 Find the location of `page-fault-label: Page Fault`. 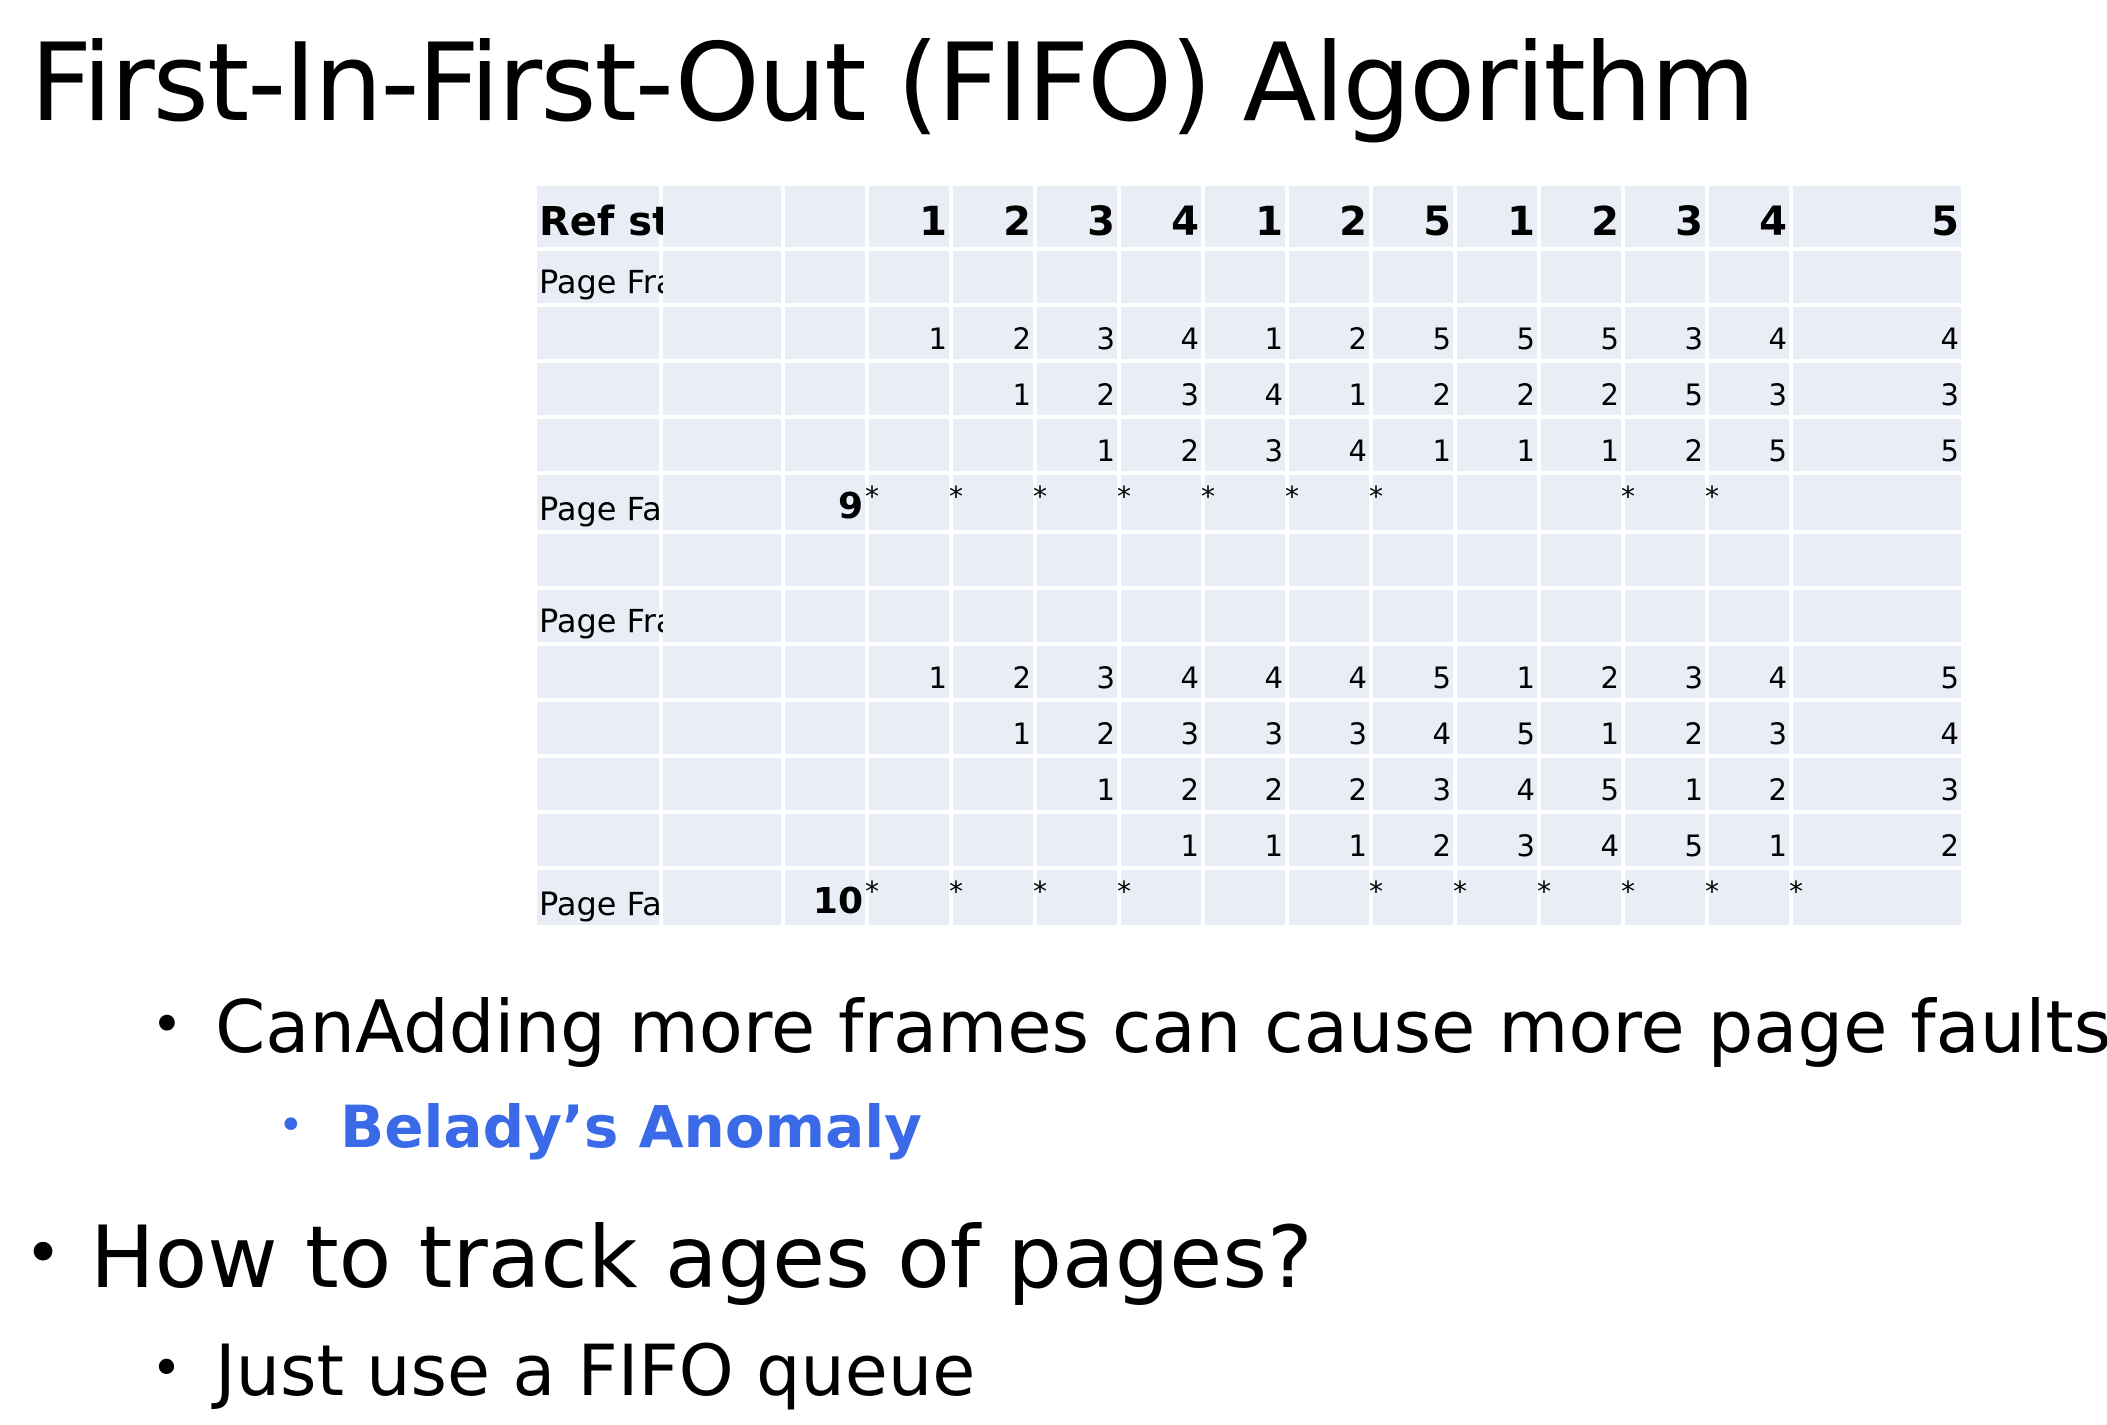

page-fault-label: Page Fault is located at coordinates (620, 502).